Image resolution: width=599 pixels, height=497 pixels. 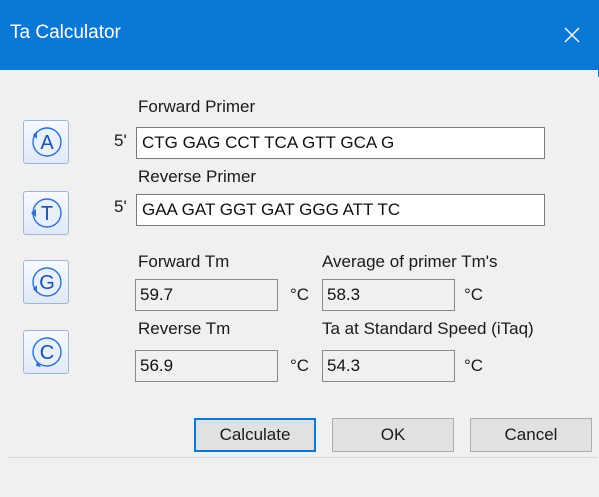 I want to click on base-a-icon: A, so click(x=47, y=142).